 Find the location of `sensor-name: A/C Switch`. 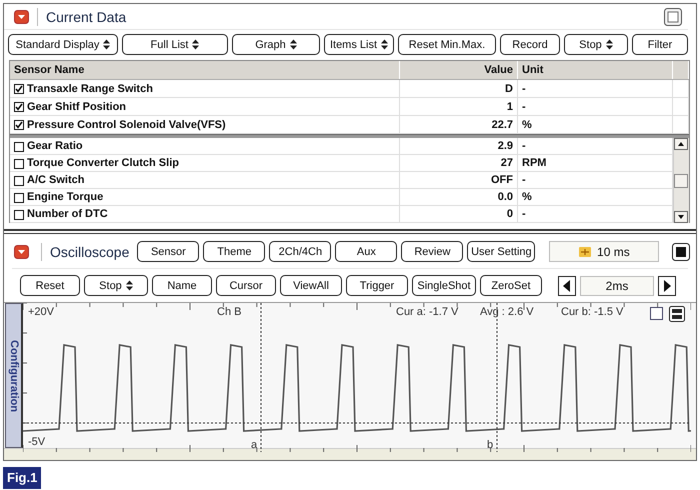

sensor-name: A/C Switch is located at coordinates (55, 180).